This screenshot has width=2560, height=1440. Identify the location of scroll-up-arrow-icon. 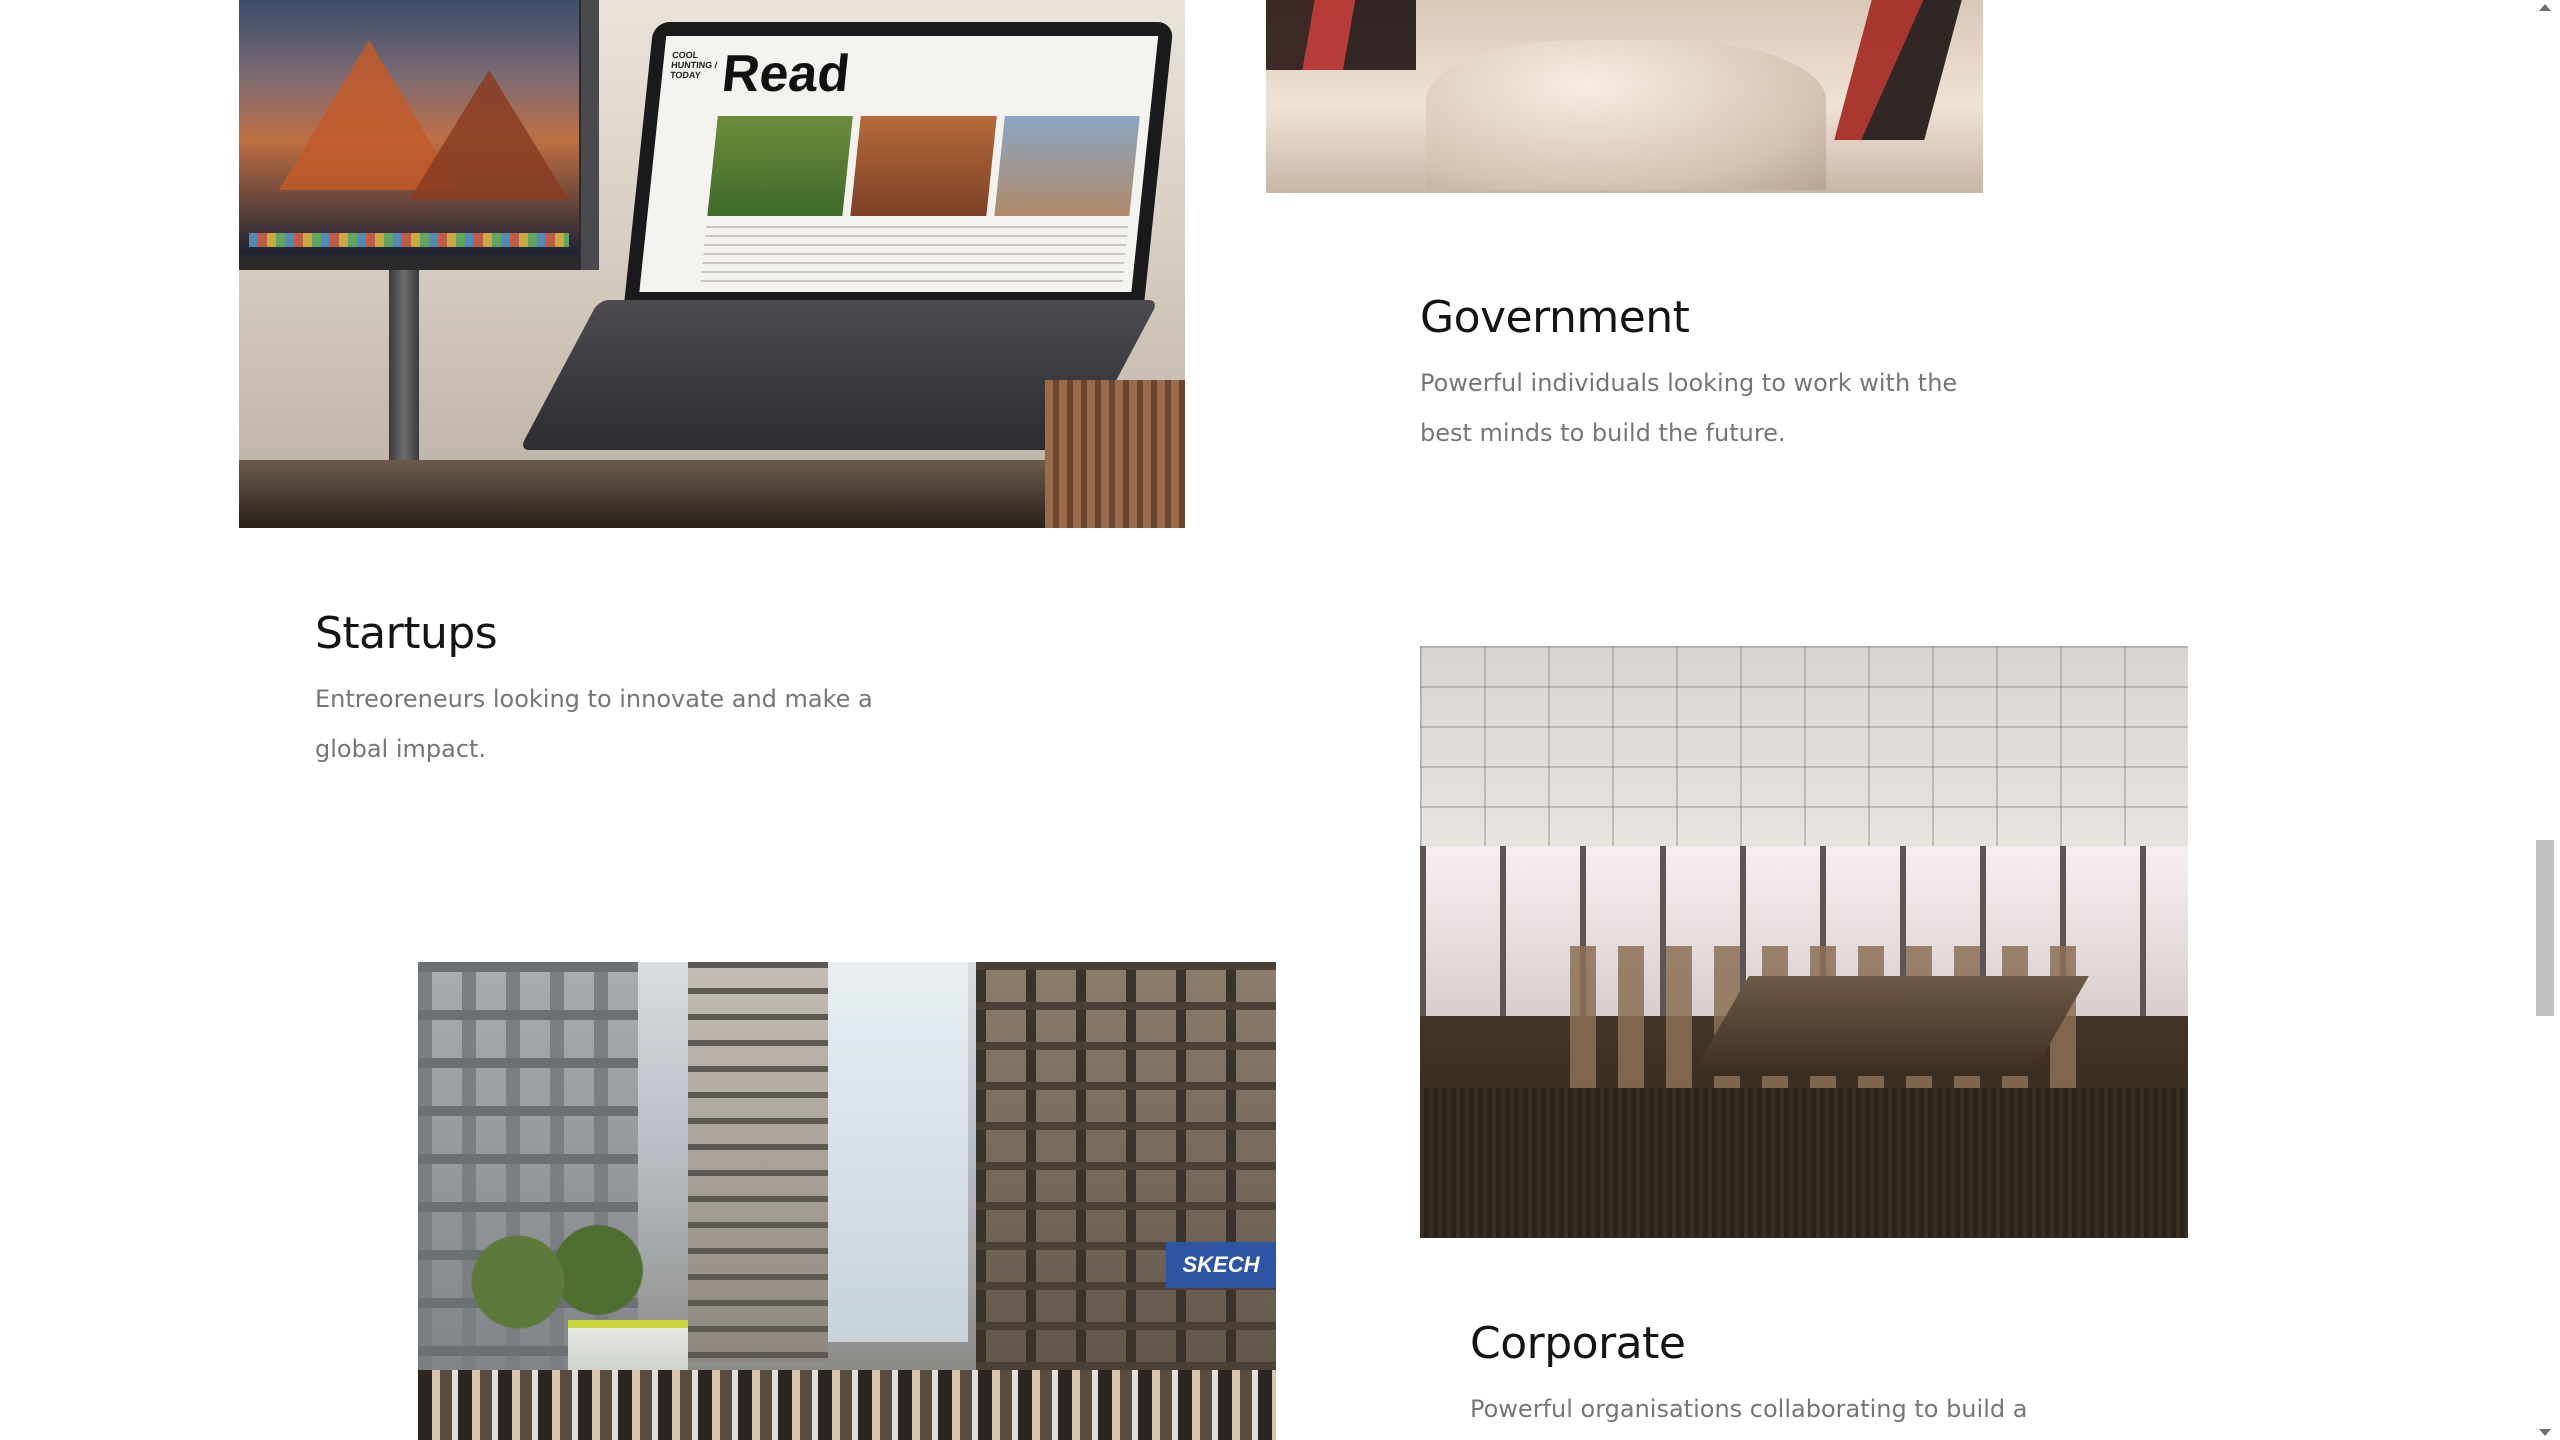
(2545, 7).